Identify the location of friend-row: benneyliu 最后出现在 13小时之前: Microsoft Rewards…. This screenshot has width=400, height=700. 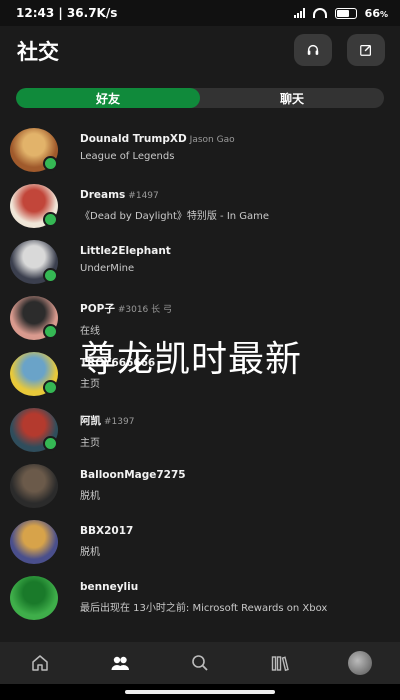
(200, 598).